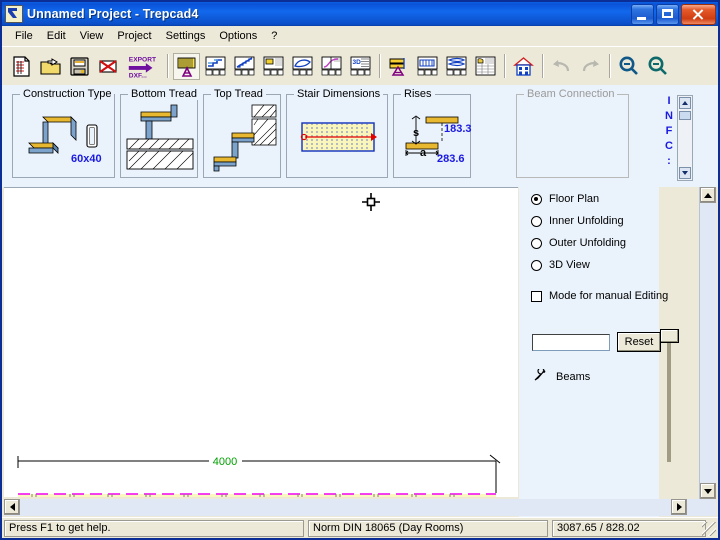  I want to click on vertical-scrollbar, so click(707, 343).